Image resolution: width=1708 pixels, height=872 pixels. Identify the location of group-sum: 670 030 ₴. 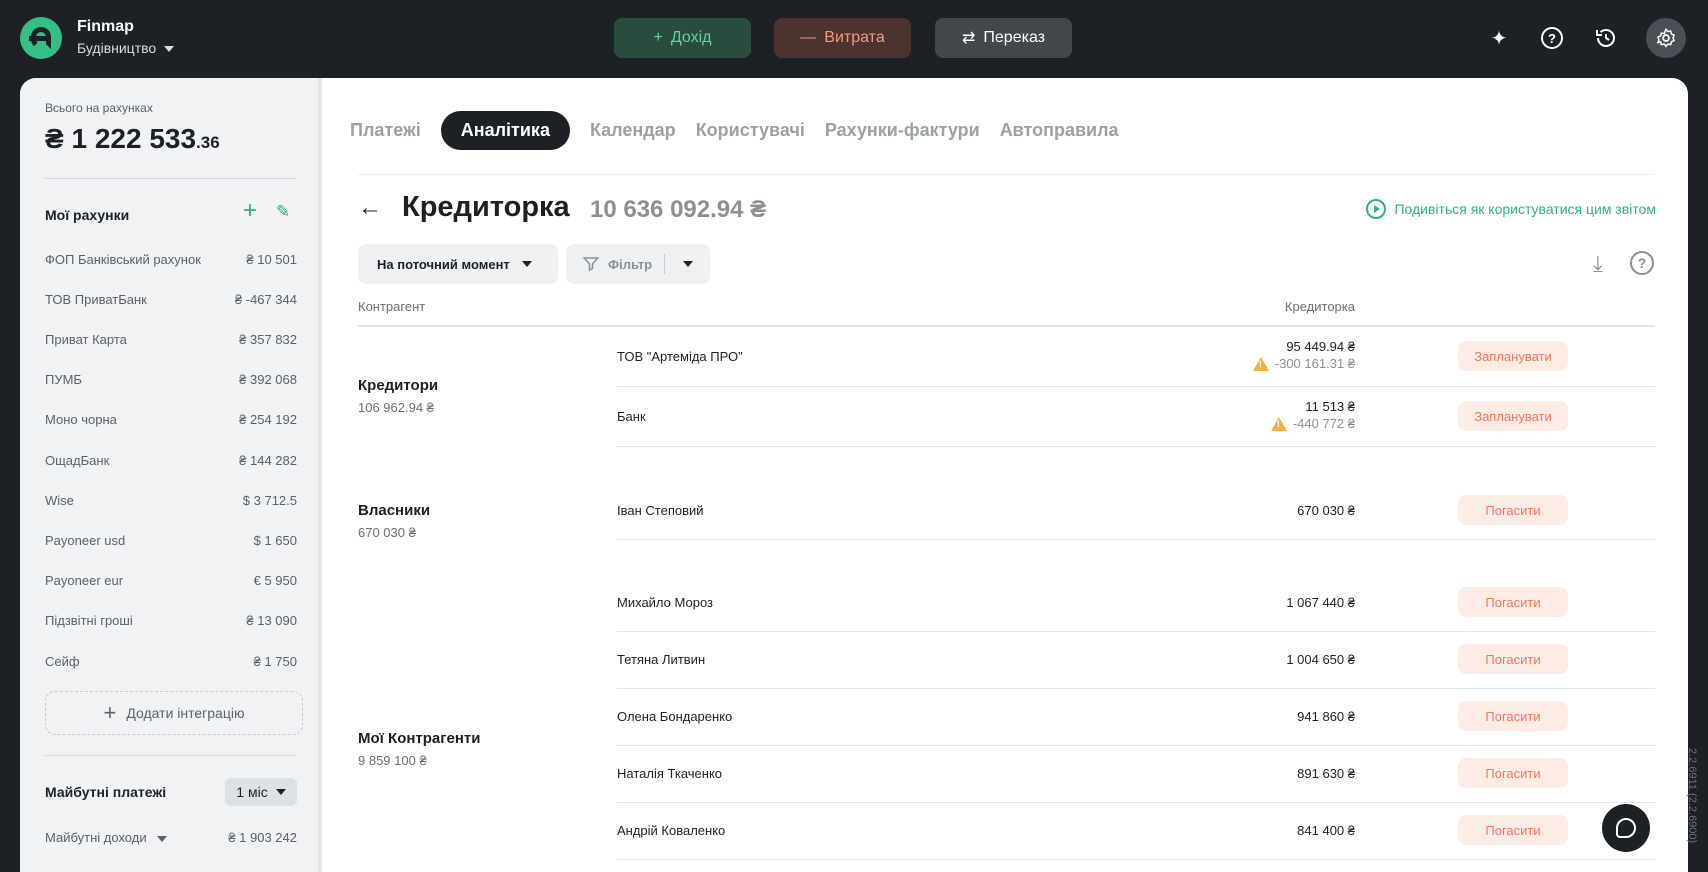
(387, 532).